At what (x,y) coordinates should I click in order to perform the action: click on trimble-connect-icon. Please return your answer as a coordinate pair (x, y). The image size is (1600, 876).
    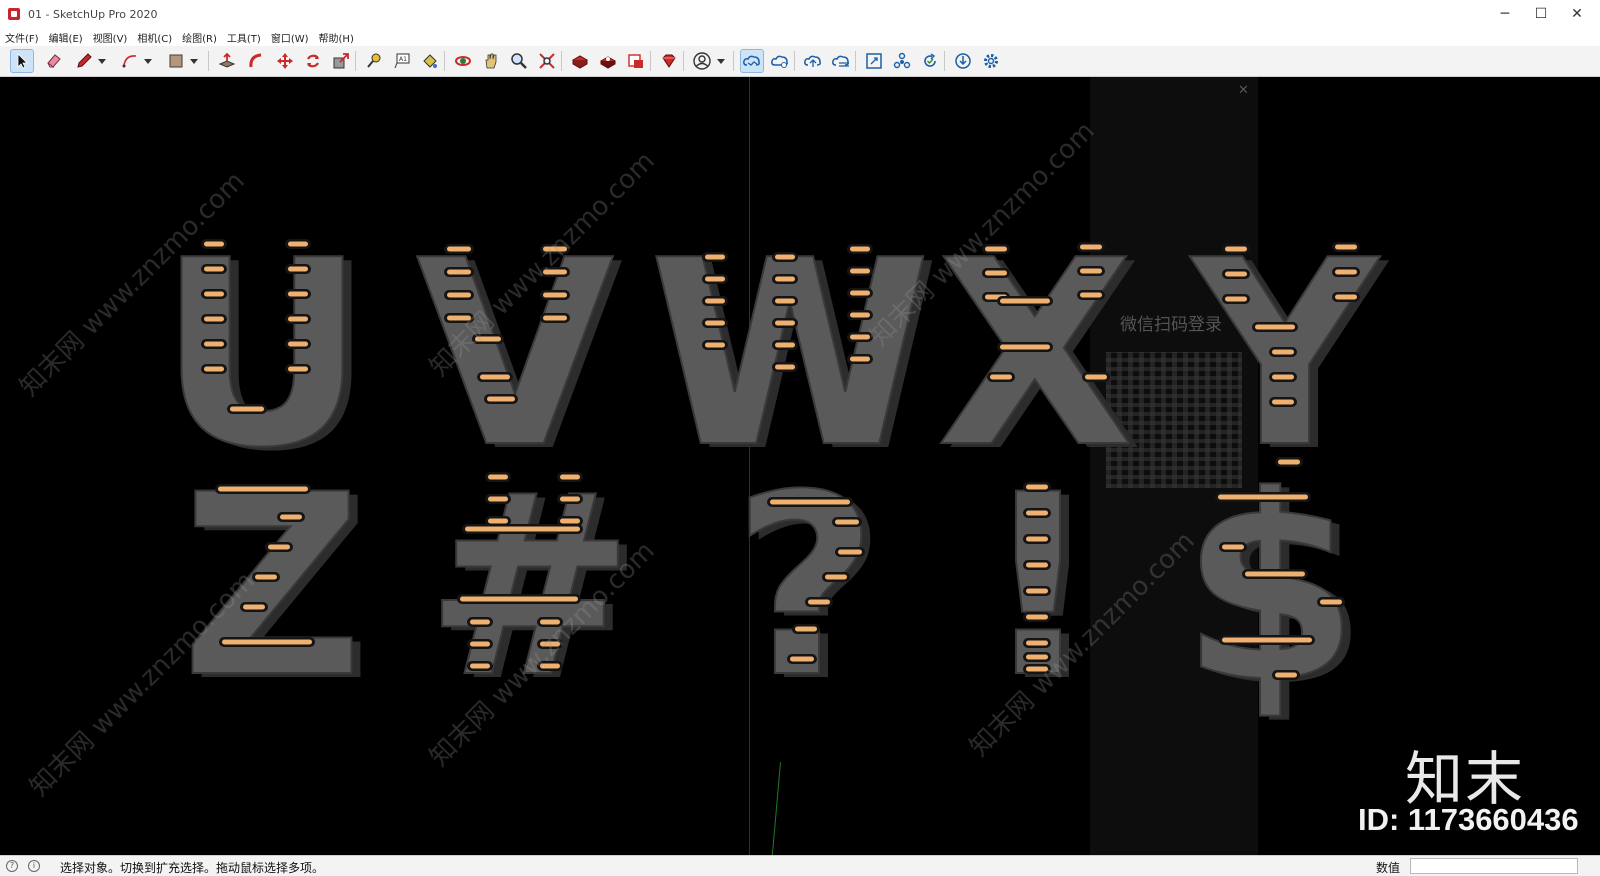
    Looking at the image, I should click on (752, 61).